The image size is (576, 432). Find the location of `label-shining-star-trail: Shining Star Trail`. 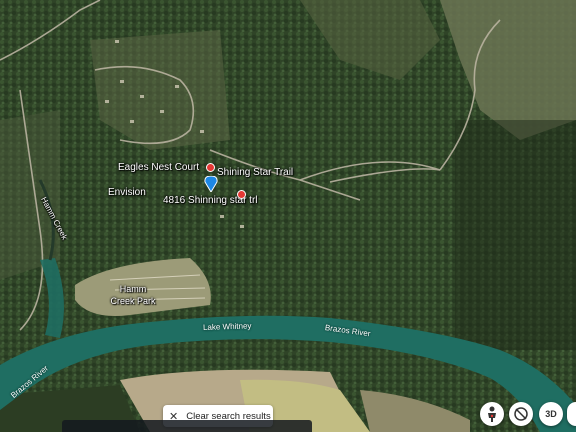

label-shining-star-trail: Shining Star Trail is located at coordinates (255, 172).